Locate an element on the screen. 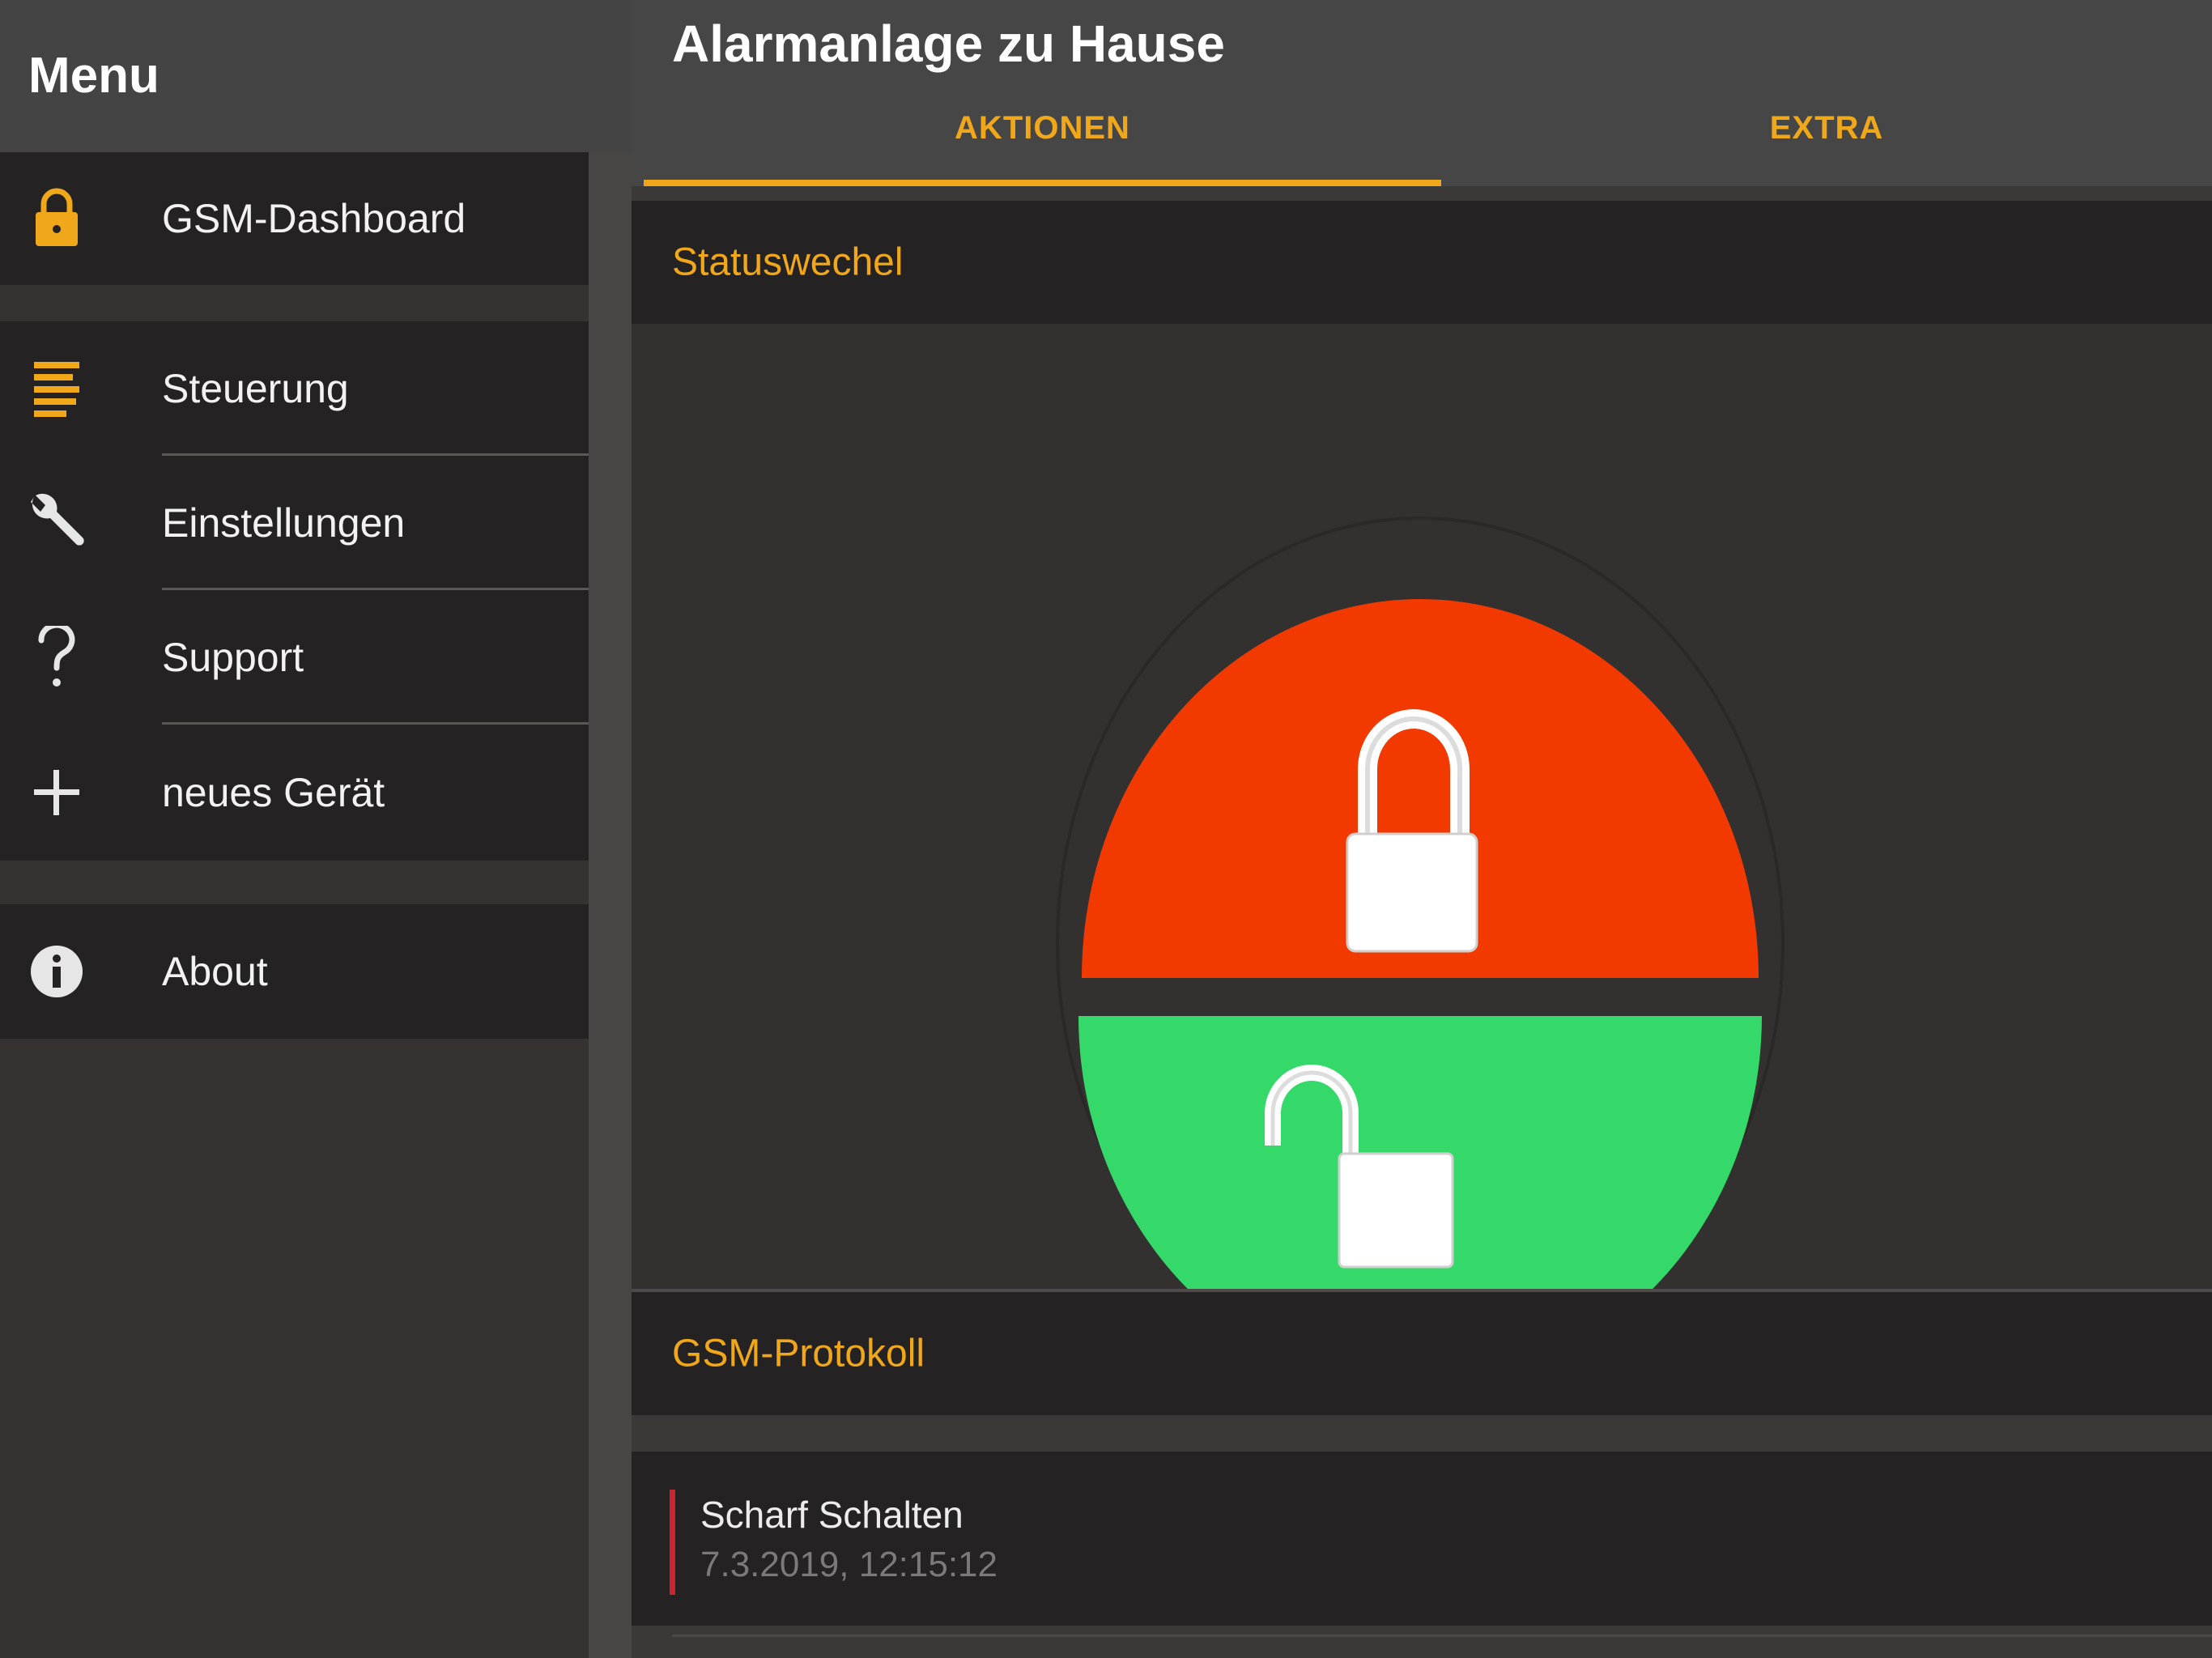 This screenshot has width=2212, height=1658. sidebar-item-steuerung: Steuerung is located at coordinates (295, 388).